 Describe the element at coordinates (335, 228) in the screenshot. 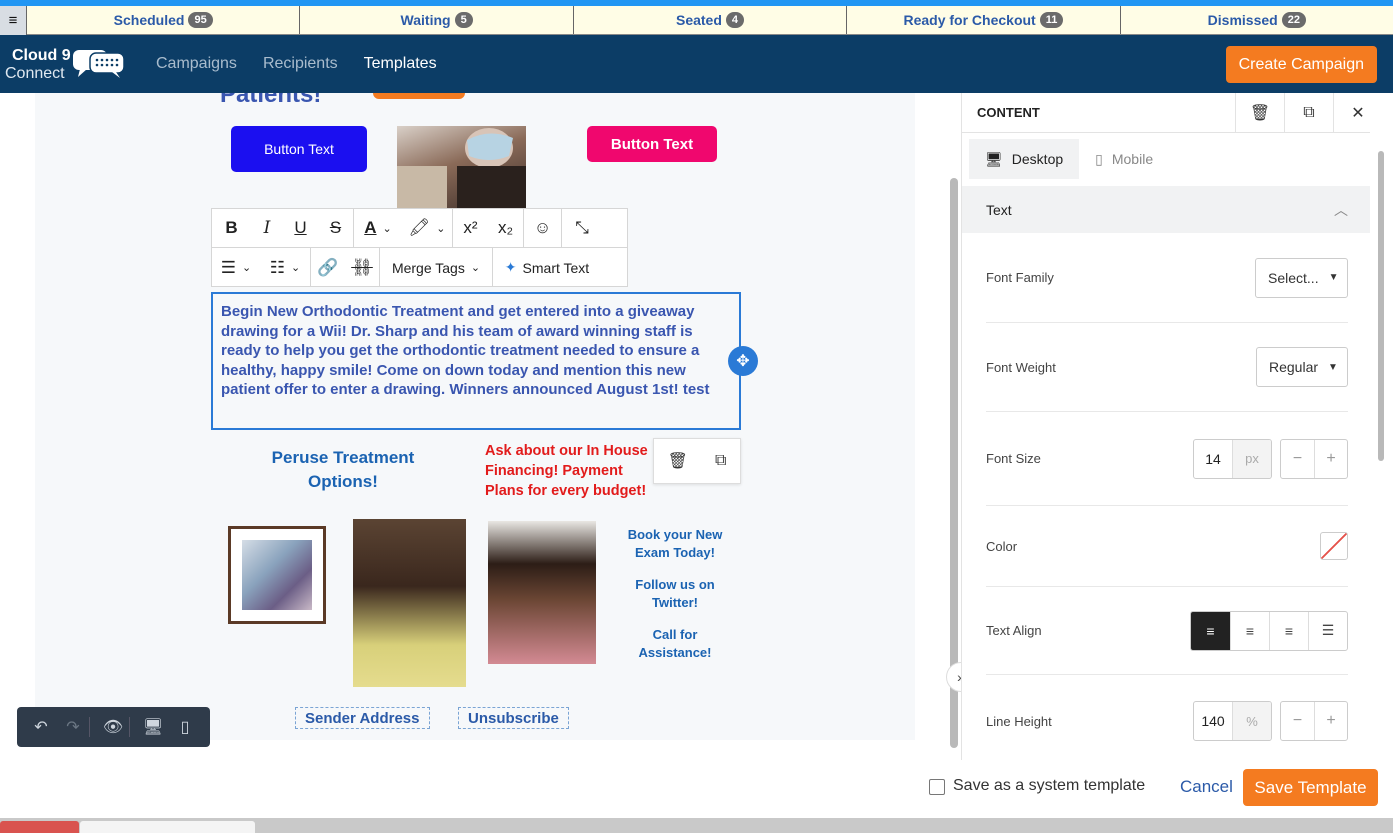

I see `strikethrough-icon: S` at that location.